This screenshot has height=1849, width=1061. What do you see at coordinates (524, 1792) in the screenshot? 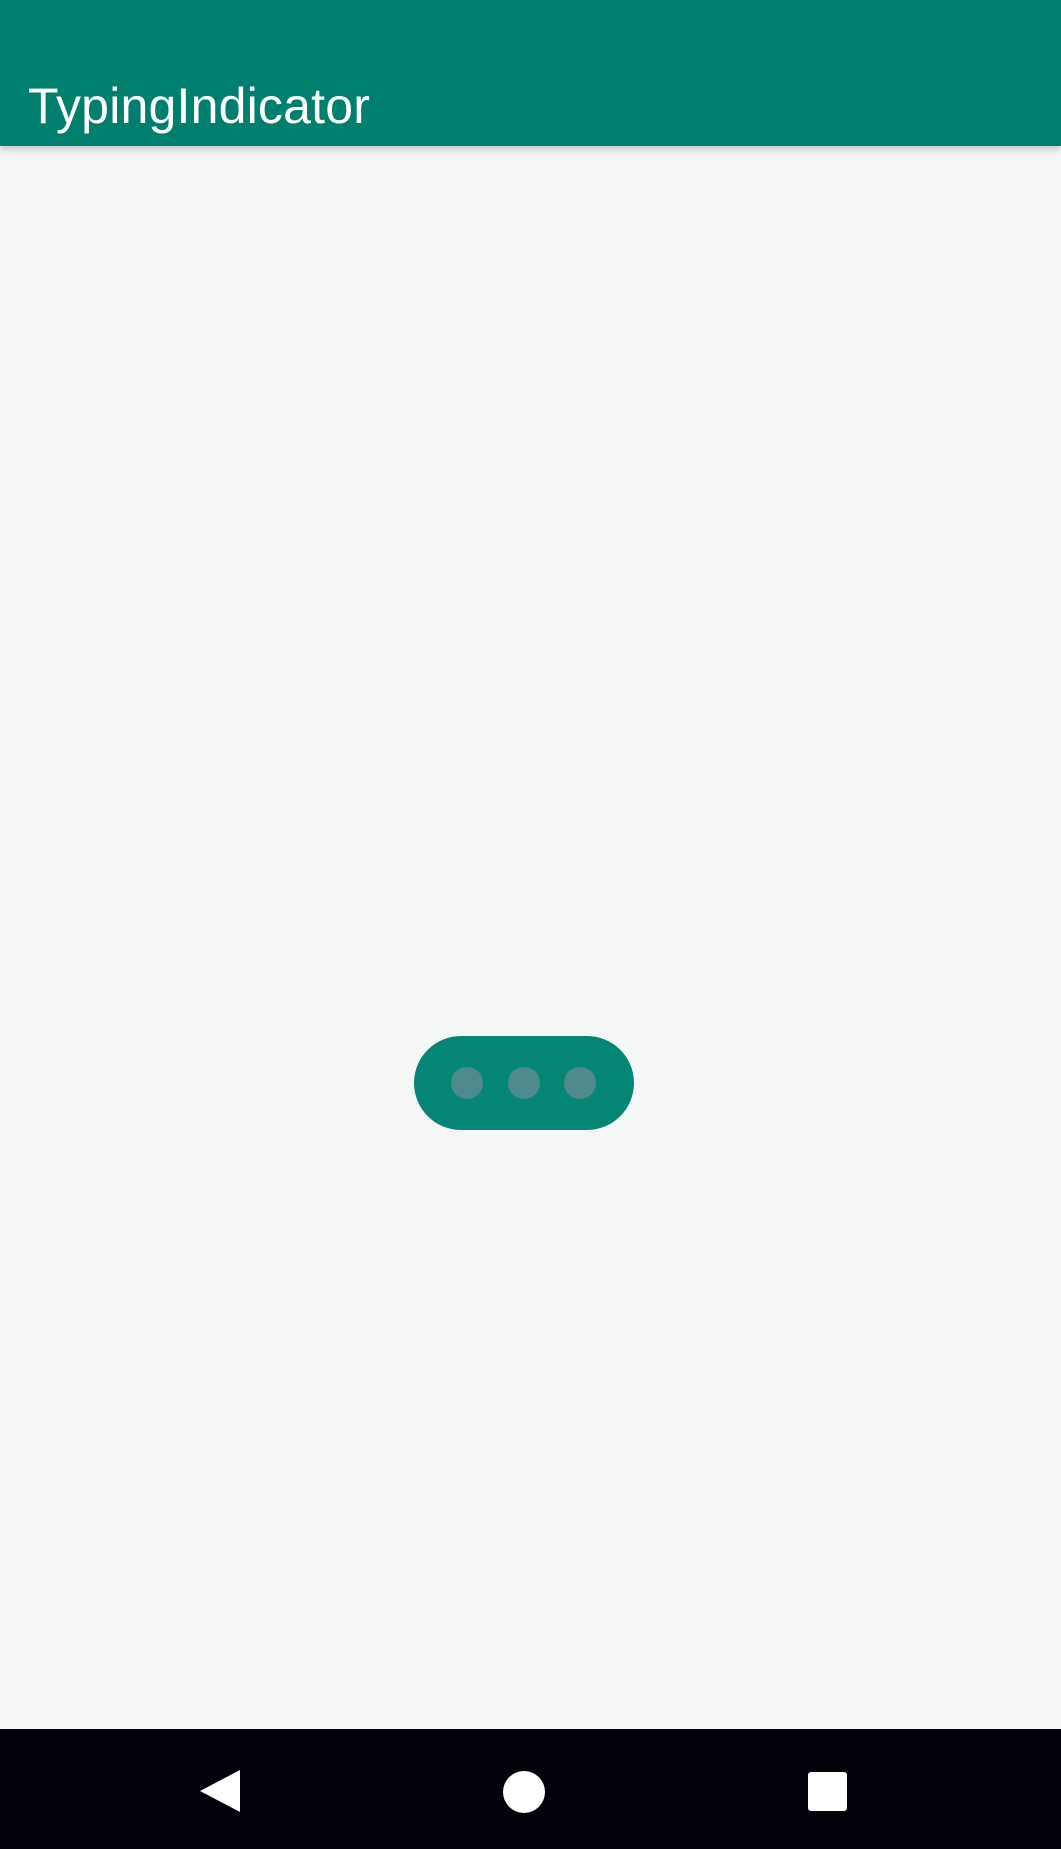
I see `home-icon` at bounding box center [524, 1792].